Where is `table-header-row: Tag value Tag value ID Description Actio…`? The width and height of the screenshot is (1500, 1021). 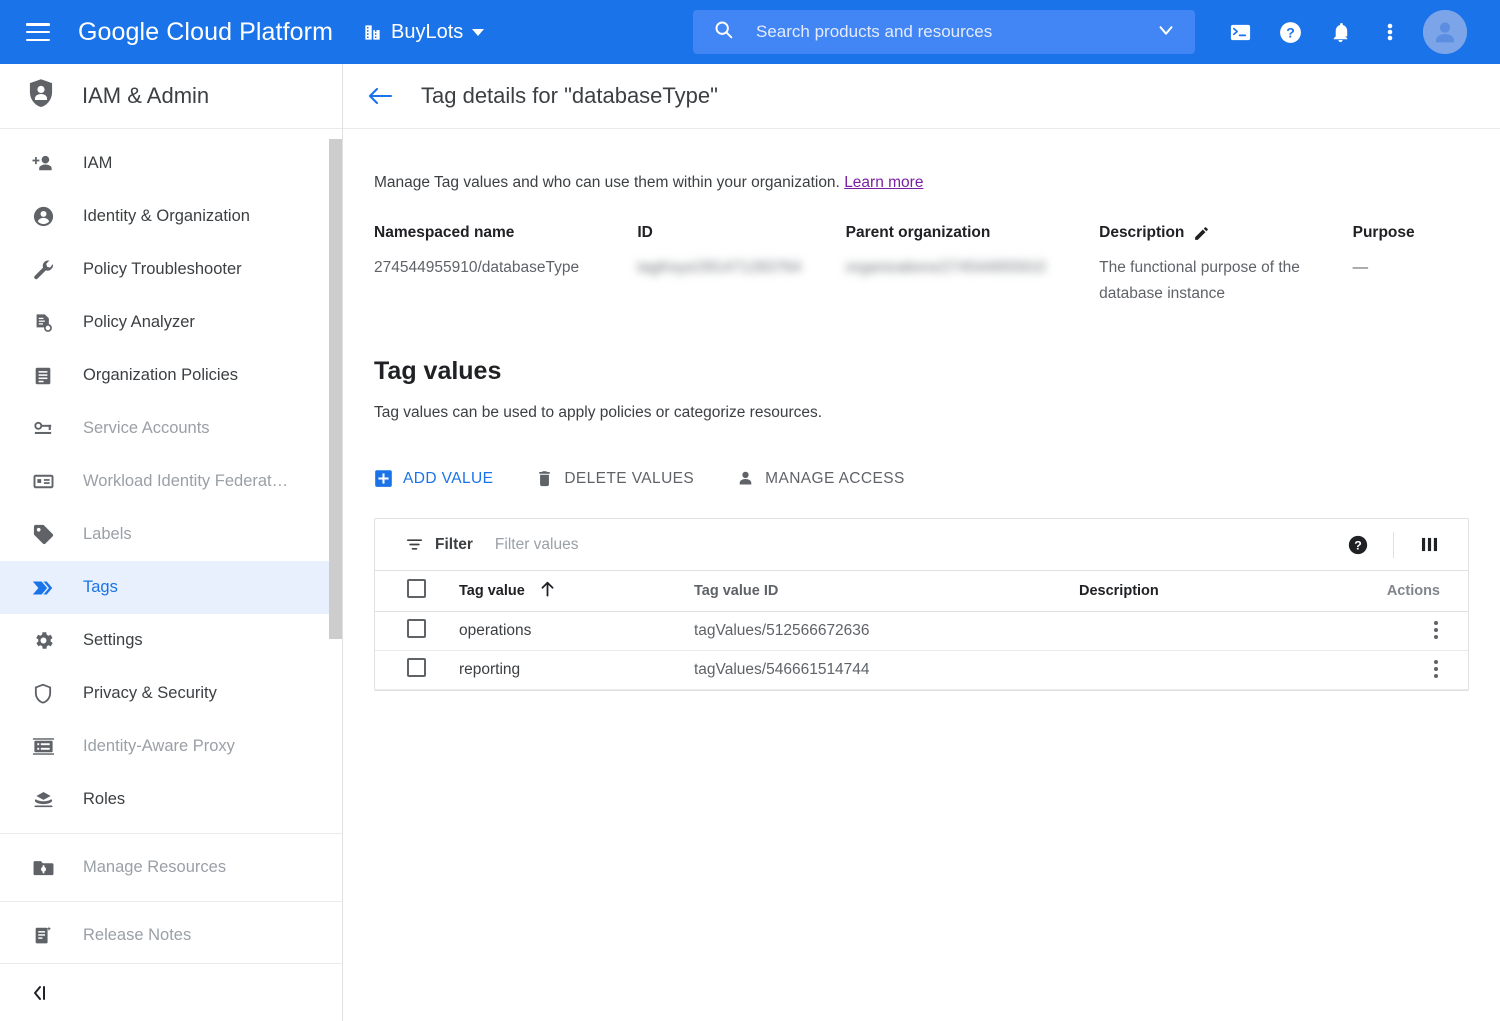 table-header-row: Tag value Tag value ID Description Actio… is located at coordinates (921, 591).